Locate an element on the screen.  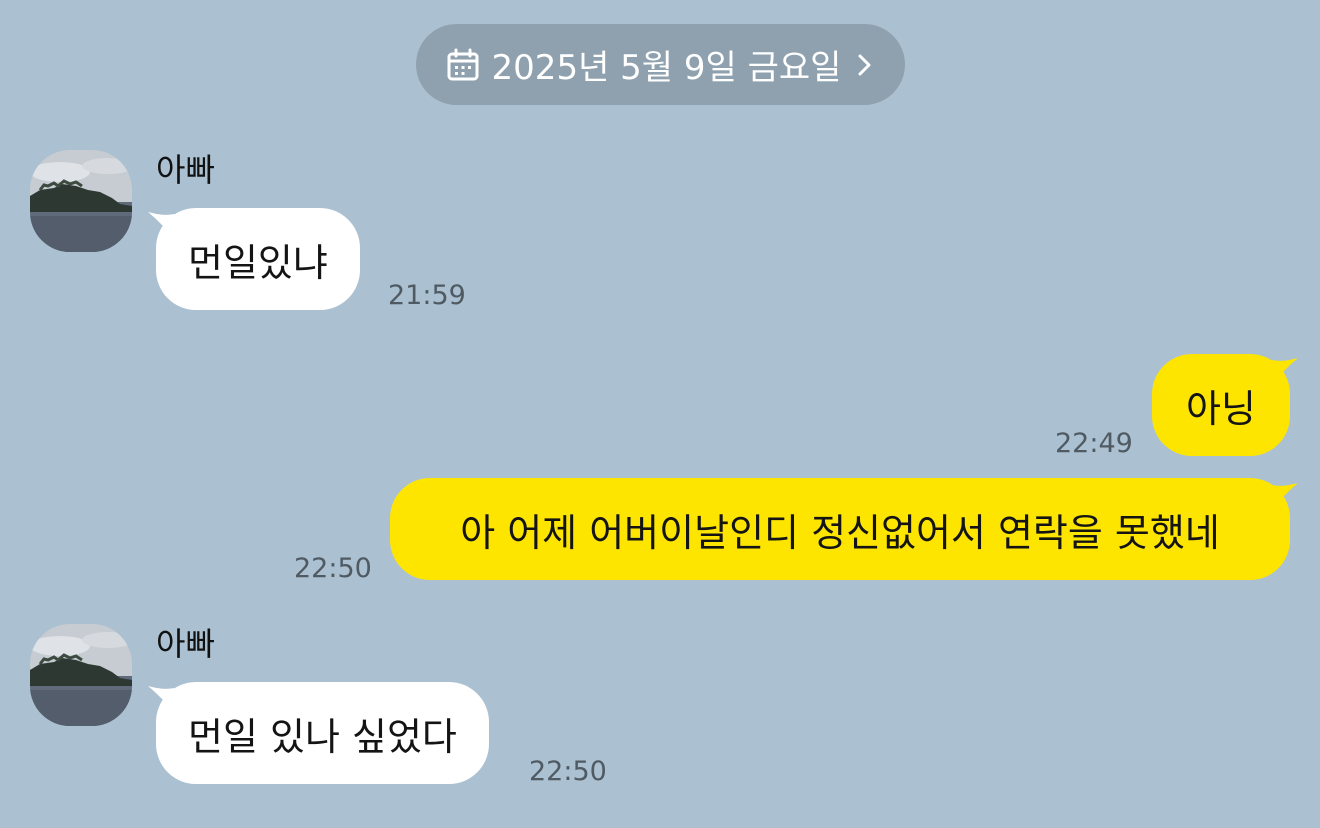
message-bubble: 아닝 is located at coordinates (1221, 405).